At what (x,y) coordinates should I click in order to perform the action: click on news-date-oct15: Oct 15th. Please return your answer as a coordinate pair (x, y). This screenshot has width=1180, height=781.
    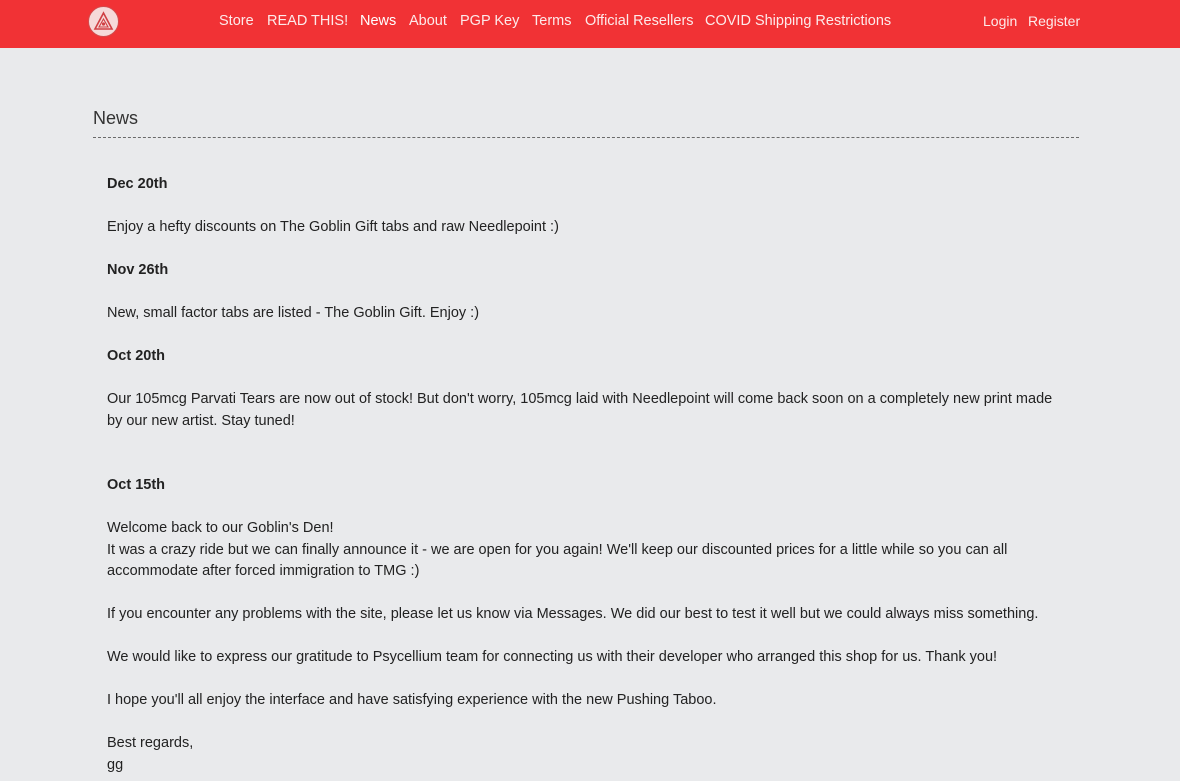
    Looking at the image, I should click on (136, 485).